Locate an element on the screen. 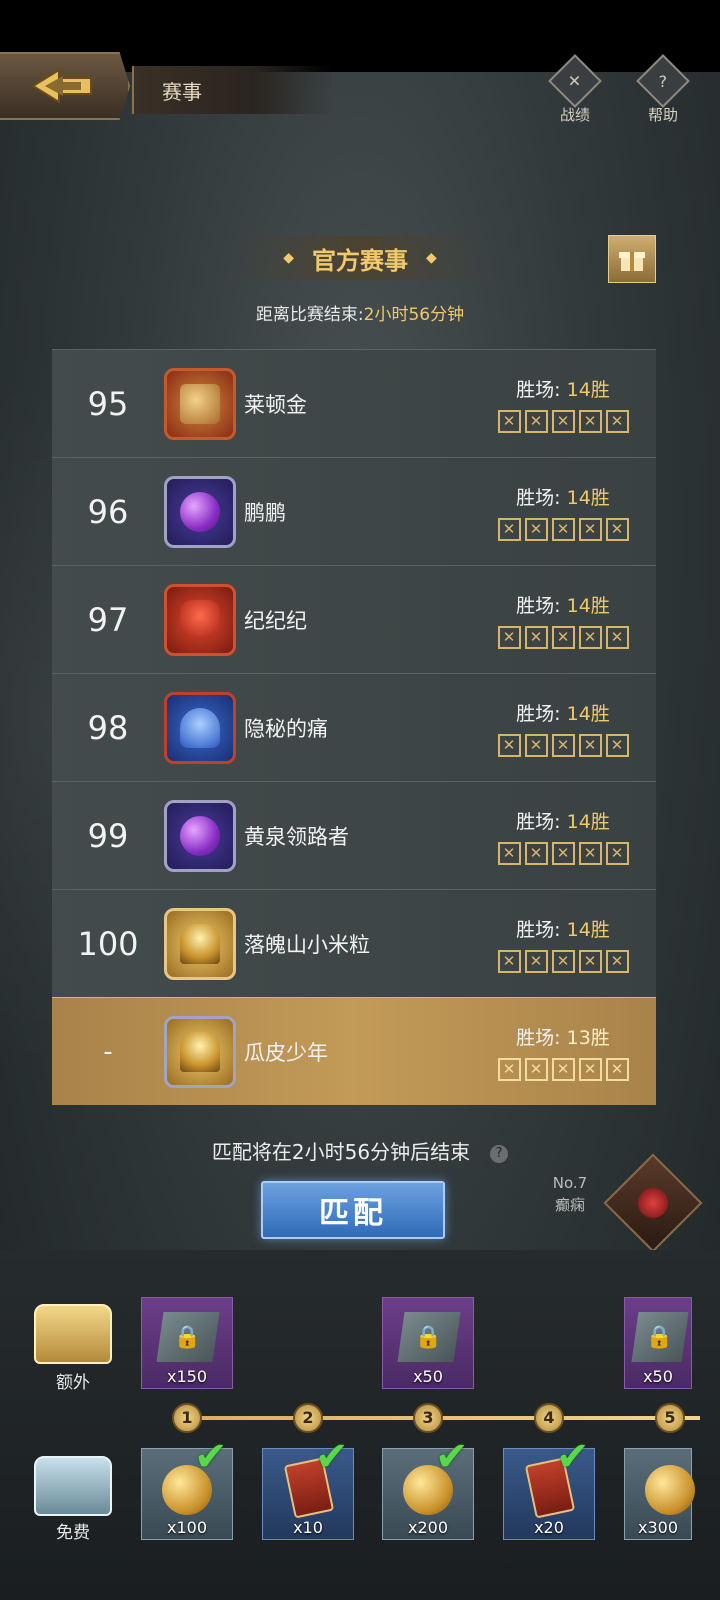  help-card-icon: ? is located at coordinates (663, 81).